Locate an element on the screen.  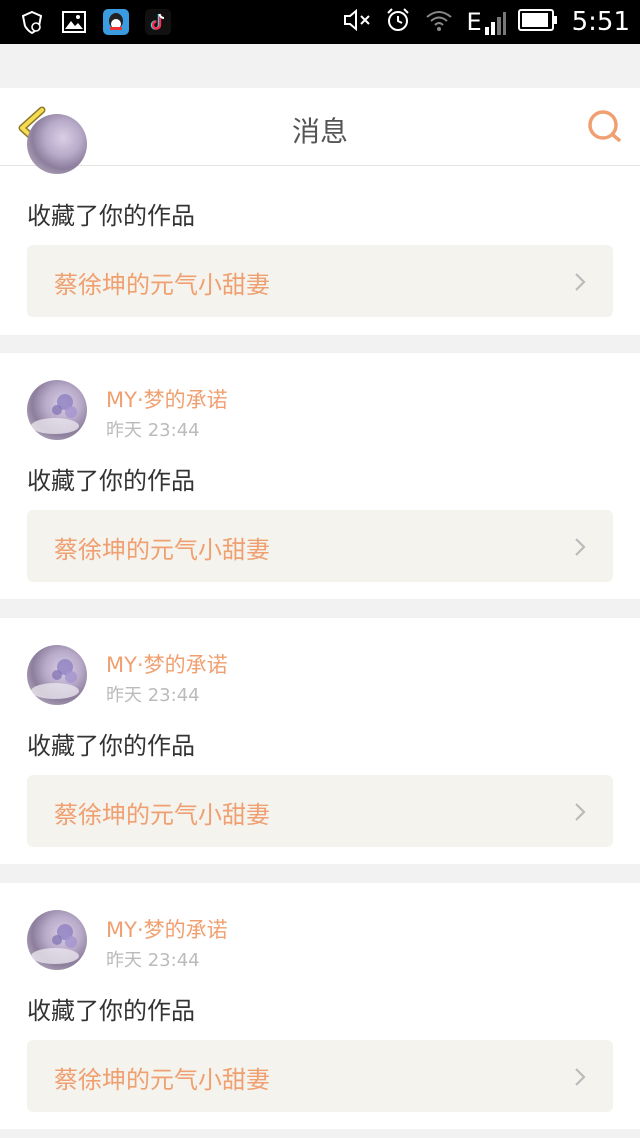
navbar: 消息 is located at coordinates (320, 127).